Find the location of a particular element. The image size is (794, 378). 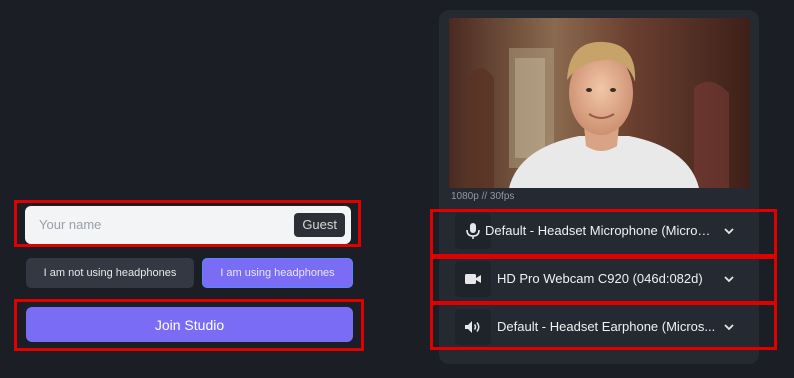

resolution-label: 1080p // 30fps is located at coordinates (483, 196).